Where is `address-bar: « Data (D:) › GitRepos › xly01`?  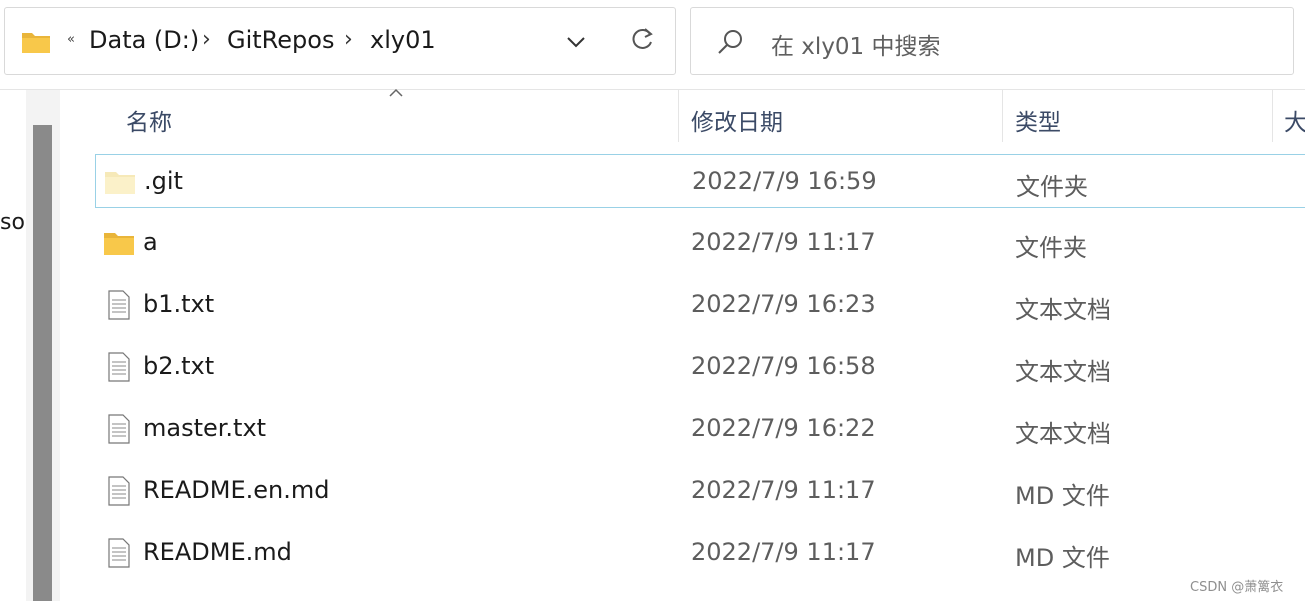 address-bar: « Data (D:) › GitRepos › xly01 is located at coordinates (340, 41).